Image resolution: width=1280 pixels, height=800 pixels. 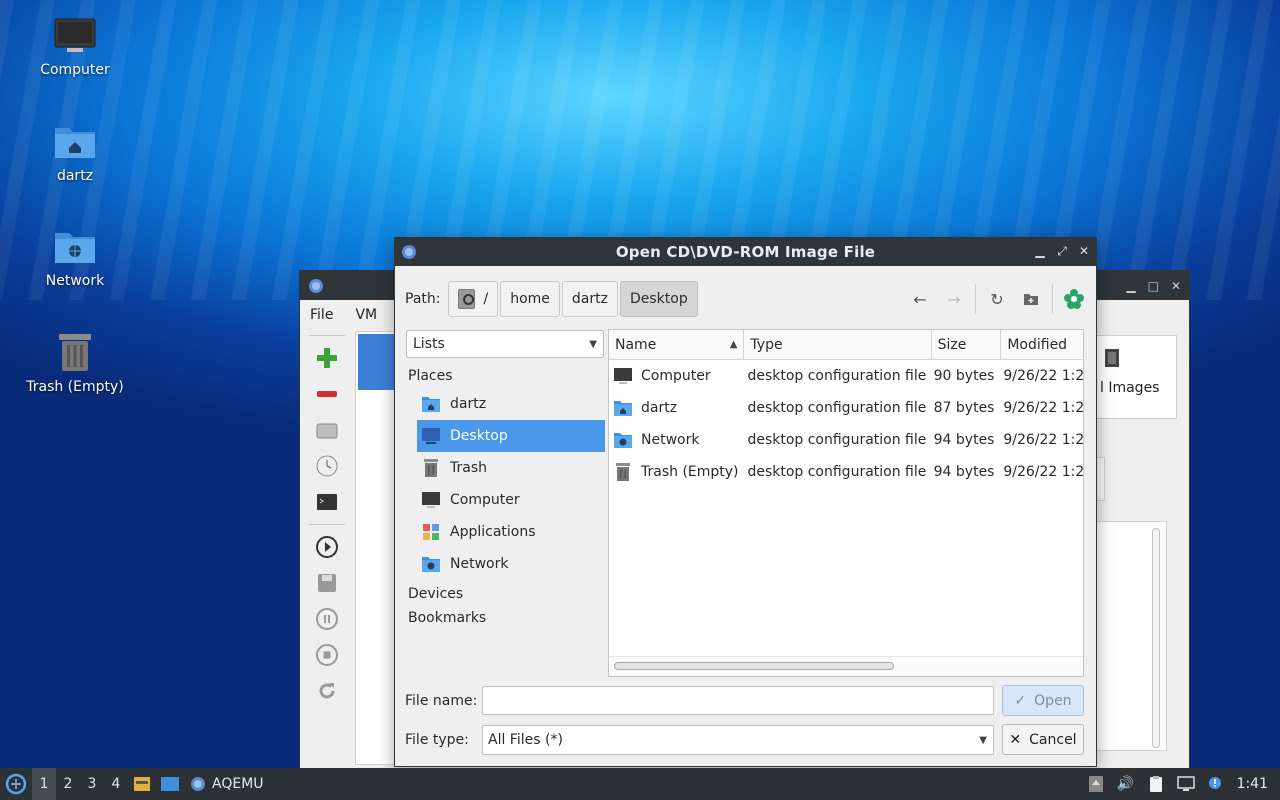 I want to click on place-label: dartz, so click(x=468, y=404).